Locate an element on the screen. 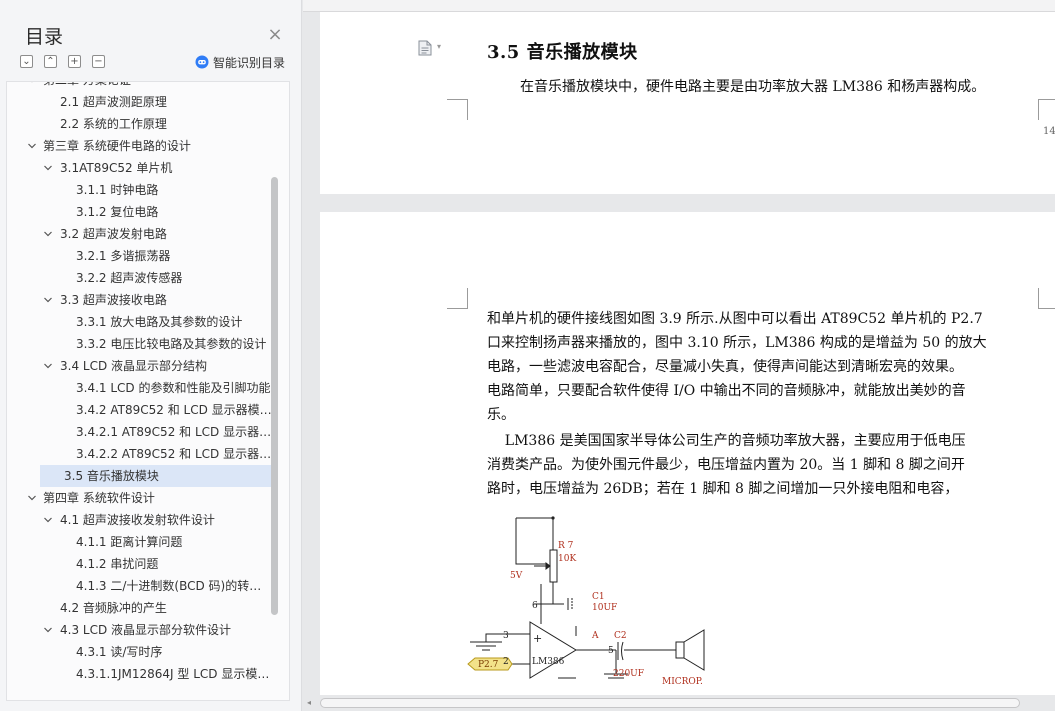 Image resolution: width=1055 pixels, height=711 pixels. toc-item-label: 第二章 方案论证 is located at coordinates (158, 86).